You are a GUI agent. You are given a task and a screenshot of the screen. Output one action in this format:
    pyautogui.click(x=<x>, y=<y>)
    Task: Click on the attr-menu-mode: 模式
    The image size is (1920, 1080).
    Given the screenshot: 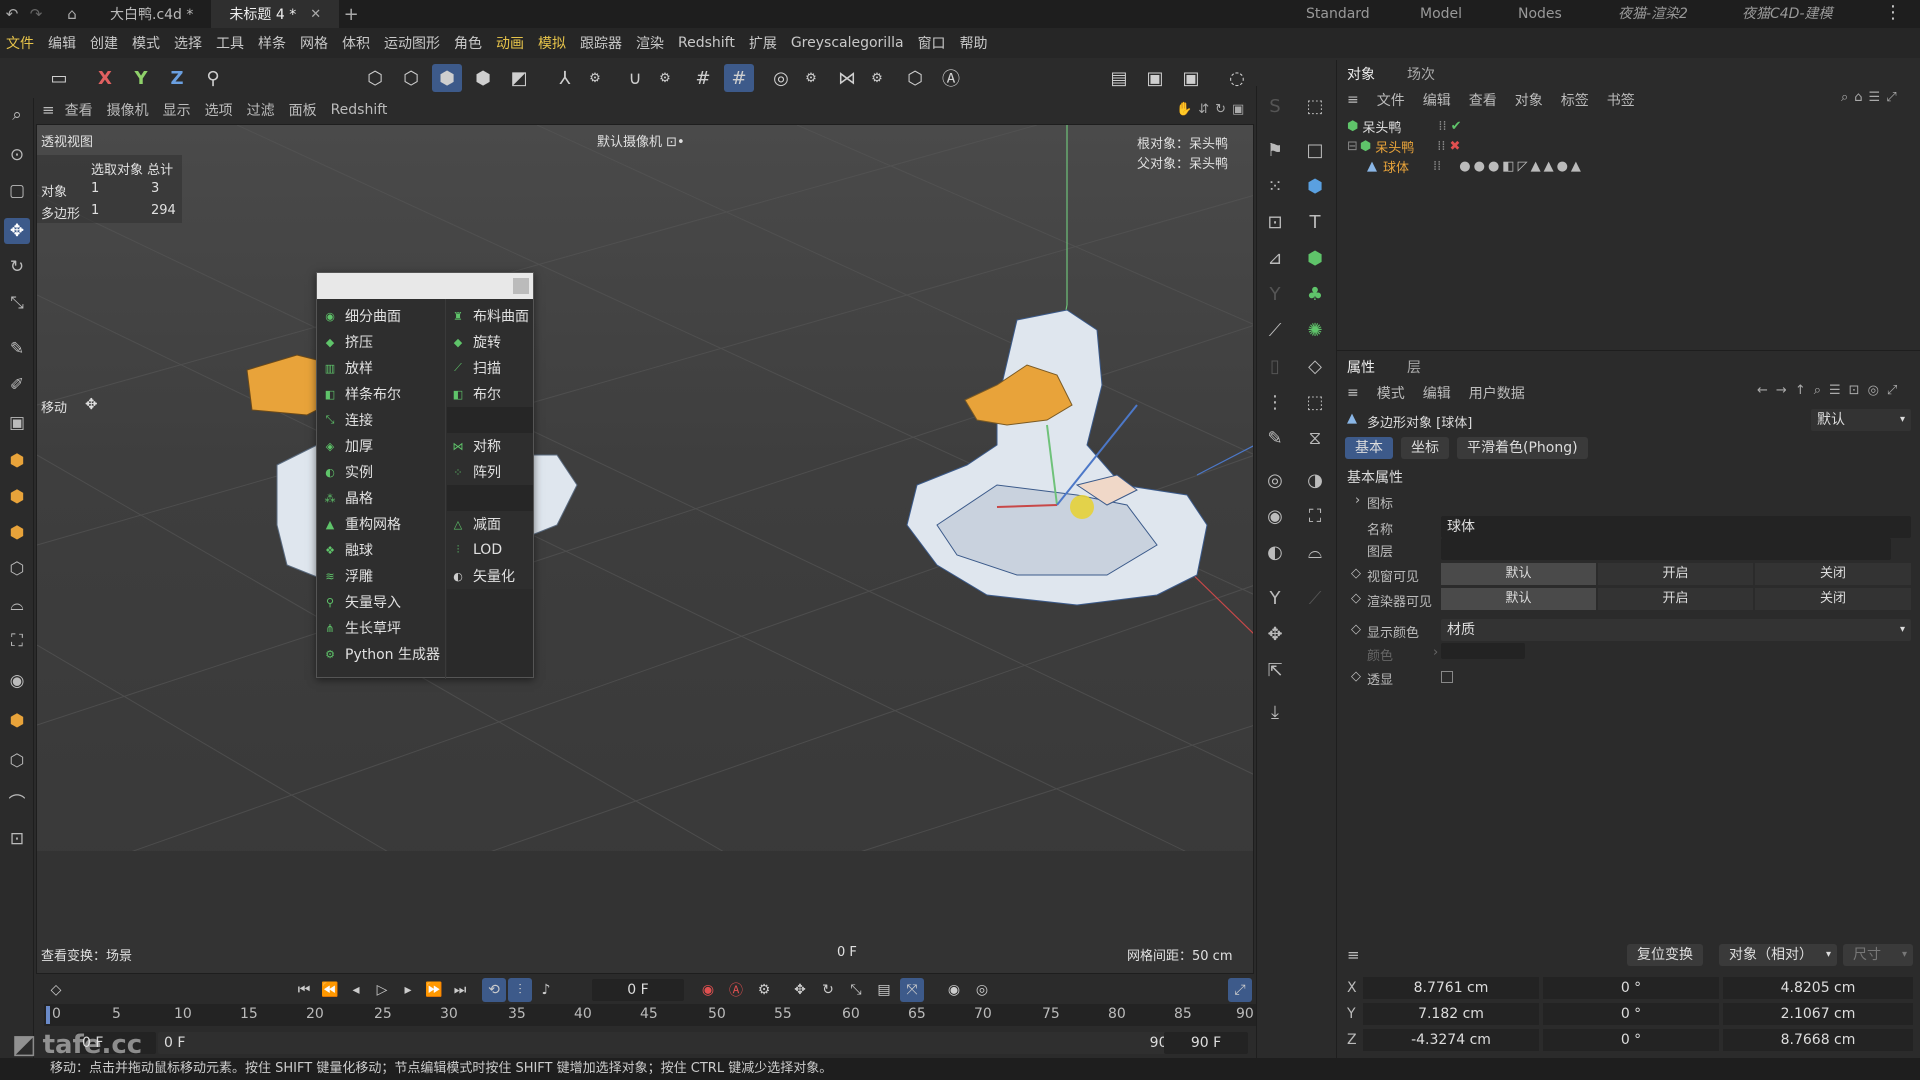 What is the action you would take?
    pyautogui.click(x=1391, y=393)
    